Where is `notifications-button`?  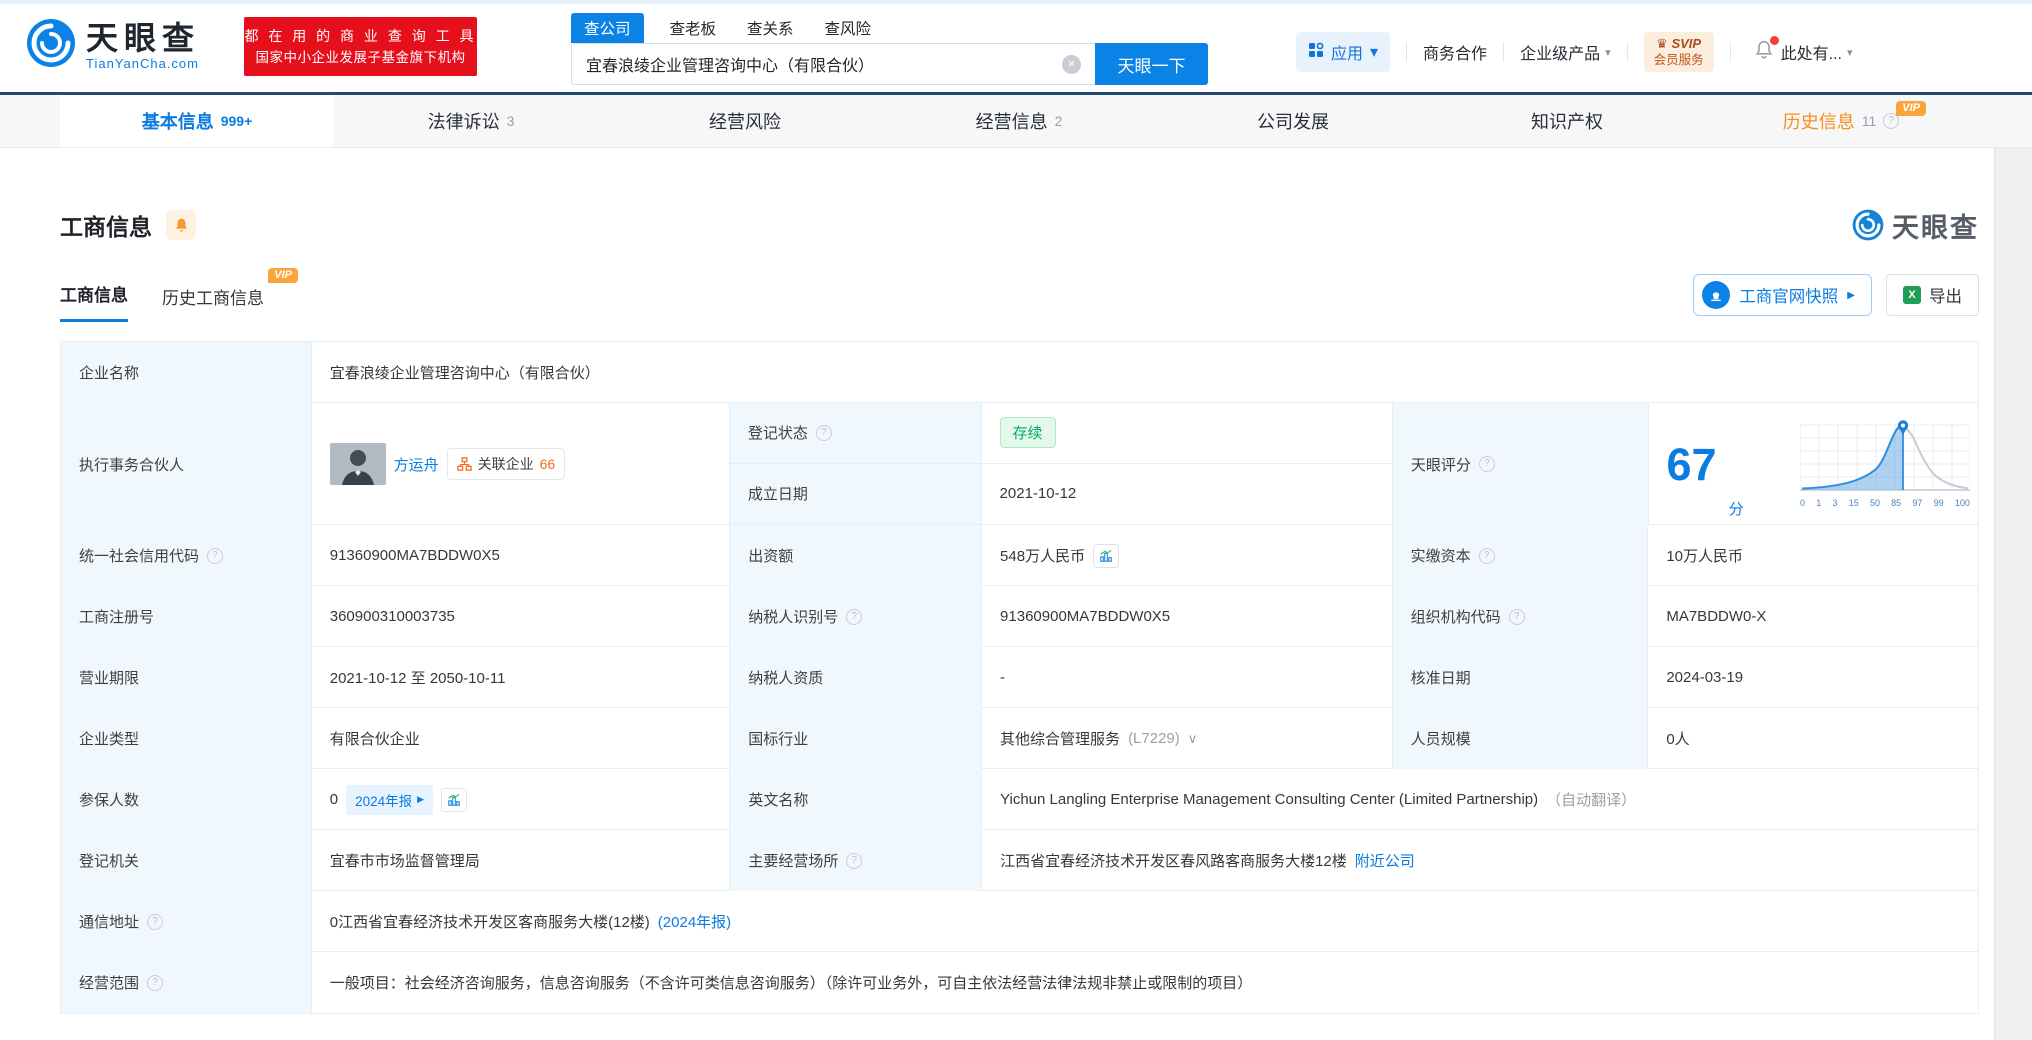 notifications-button is located at coordinates (1766, 50).